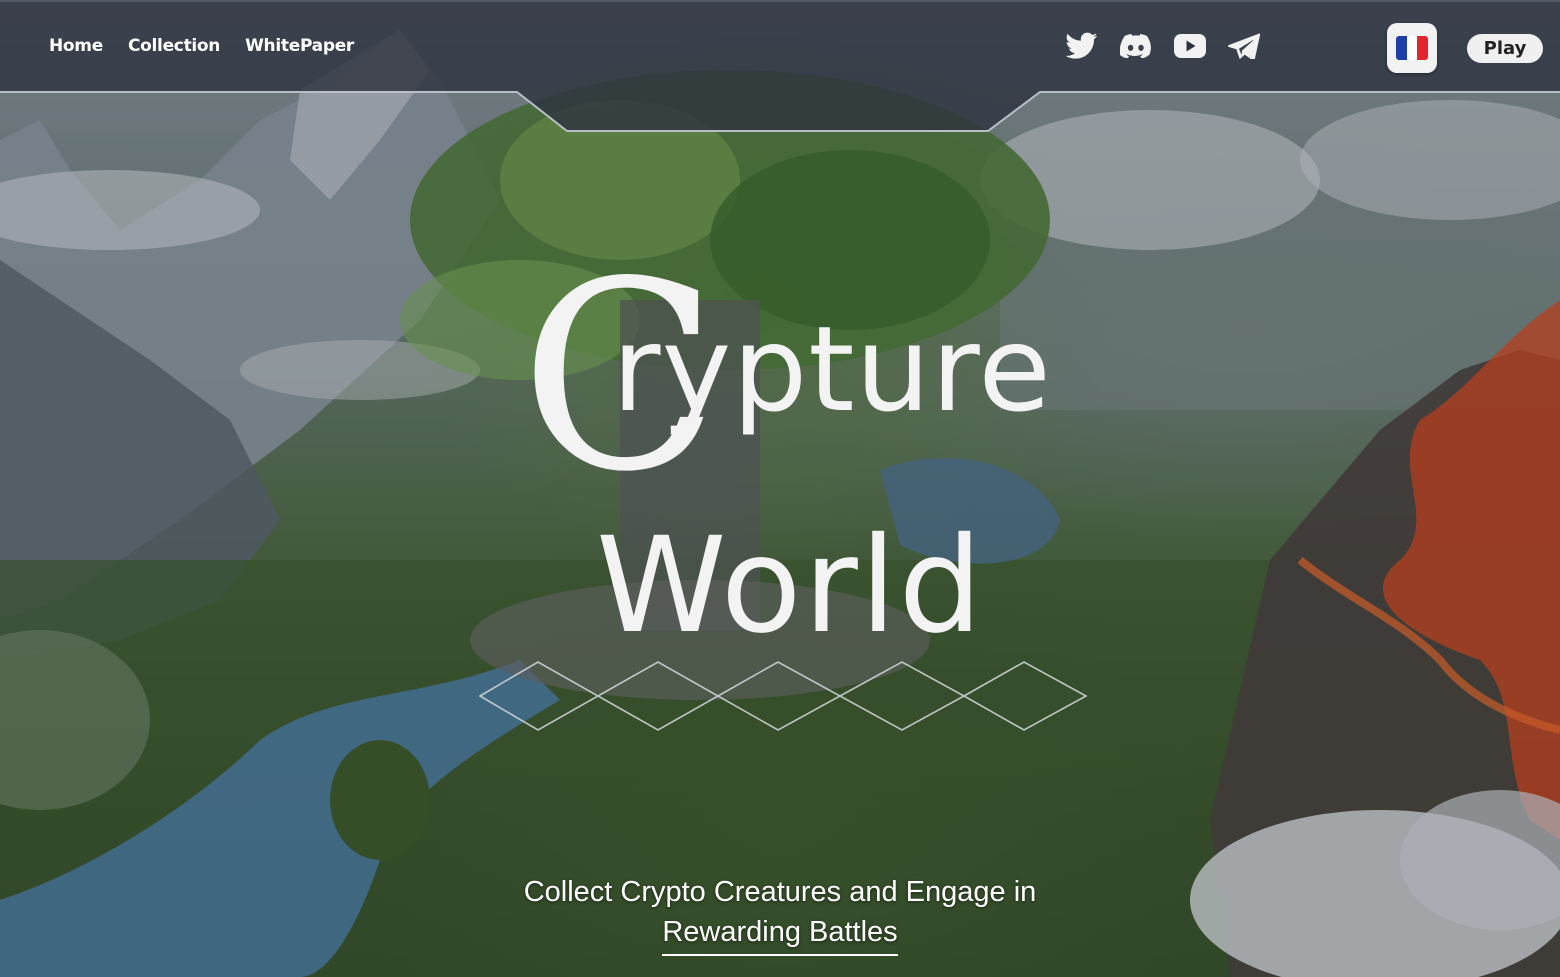 The image size is (1560, 977). I want to click on logo-title-line2: World, so click(790, 586).